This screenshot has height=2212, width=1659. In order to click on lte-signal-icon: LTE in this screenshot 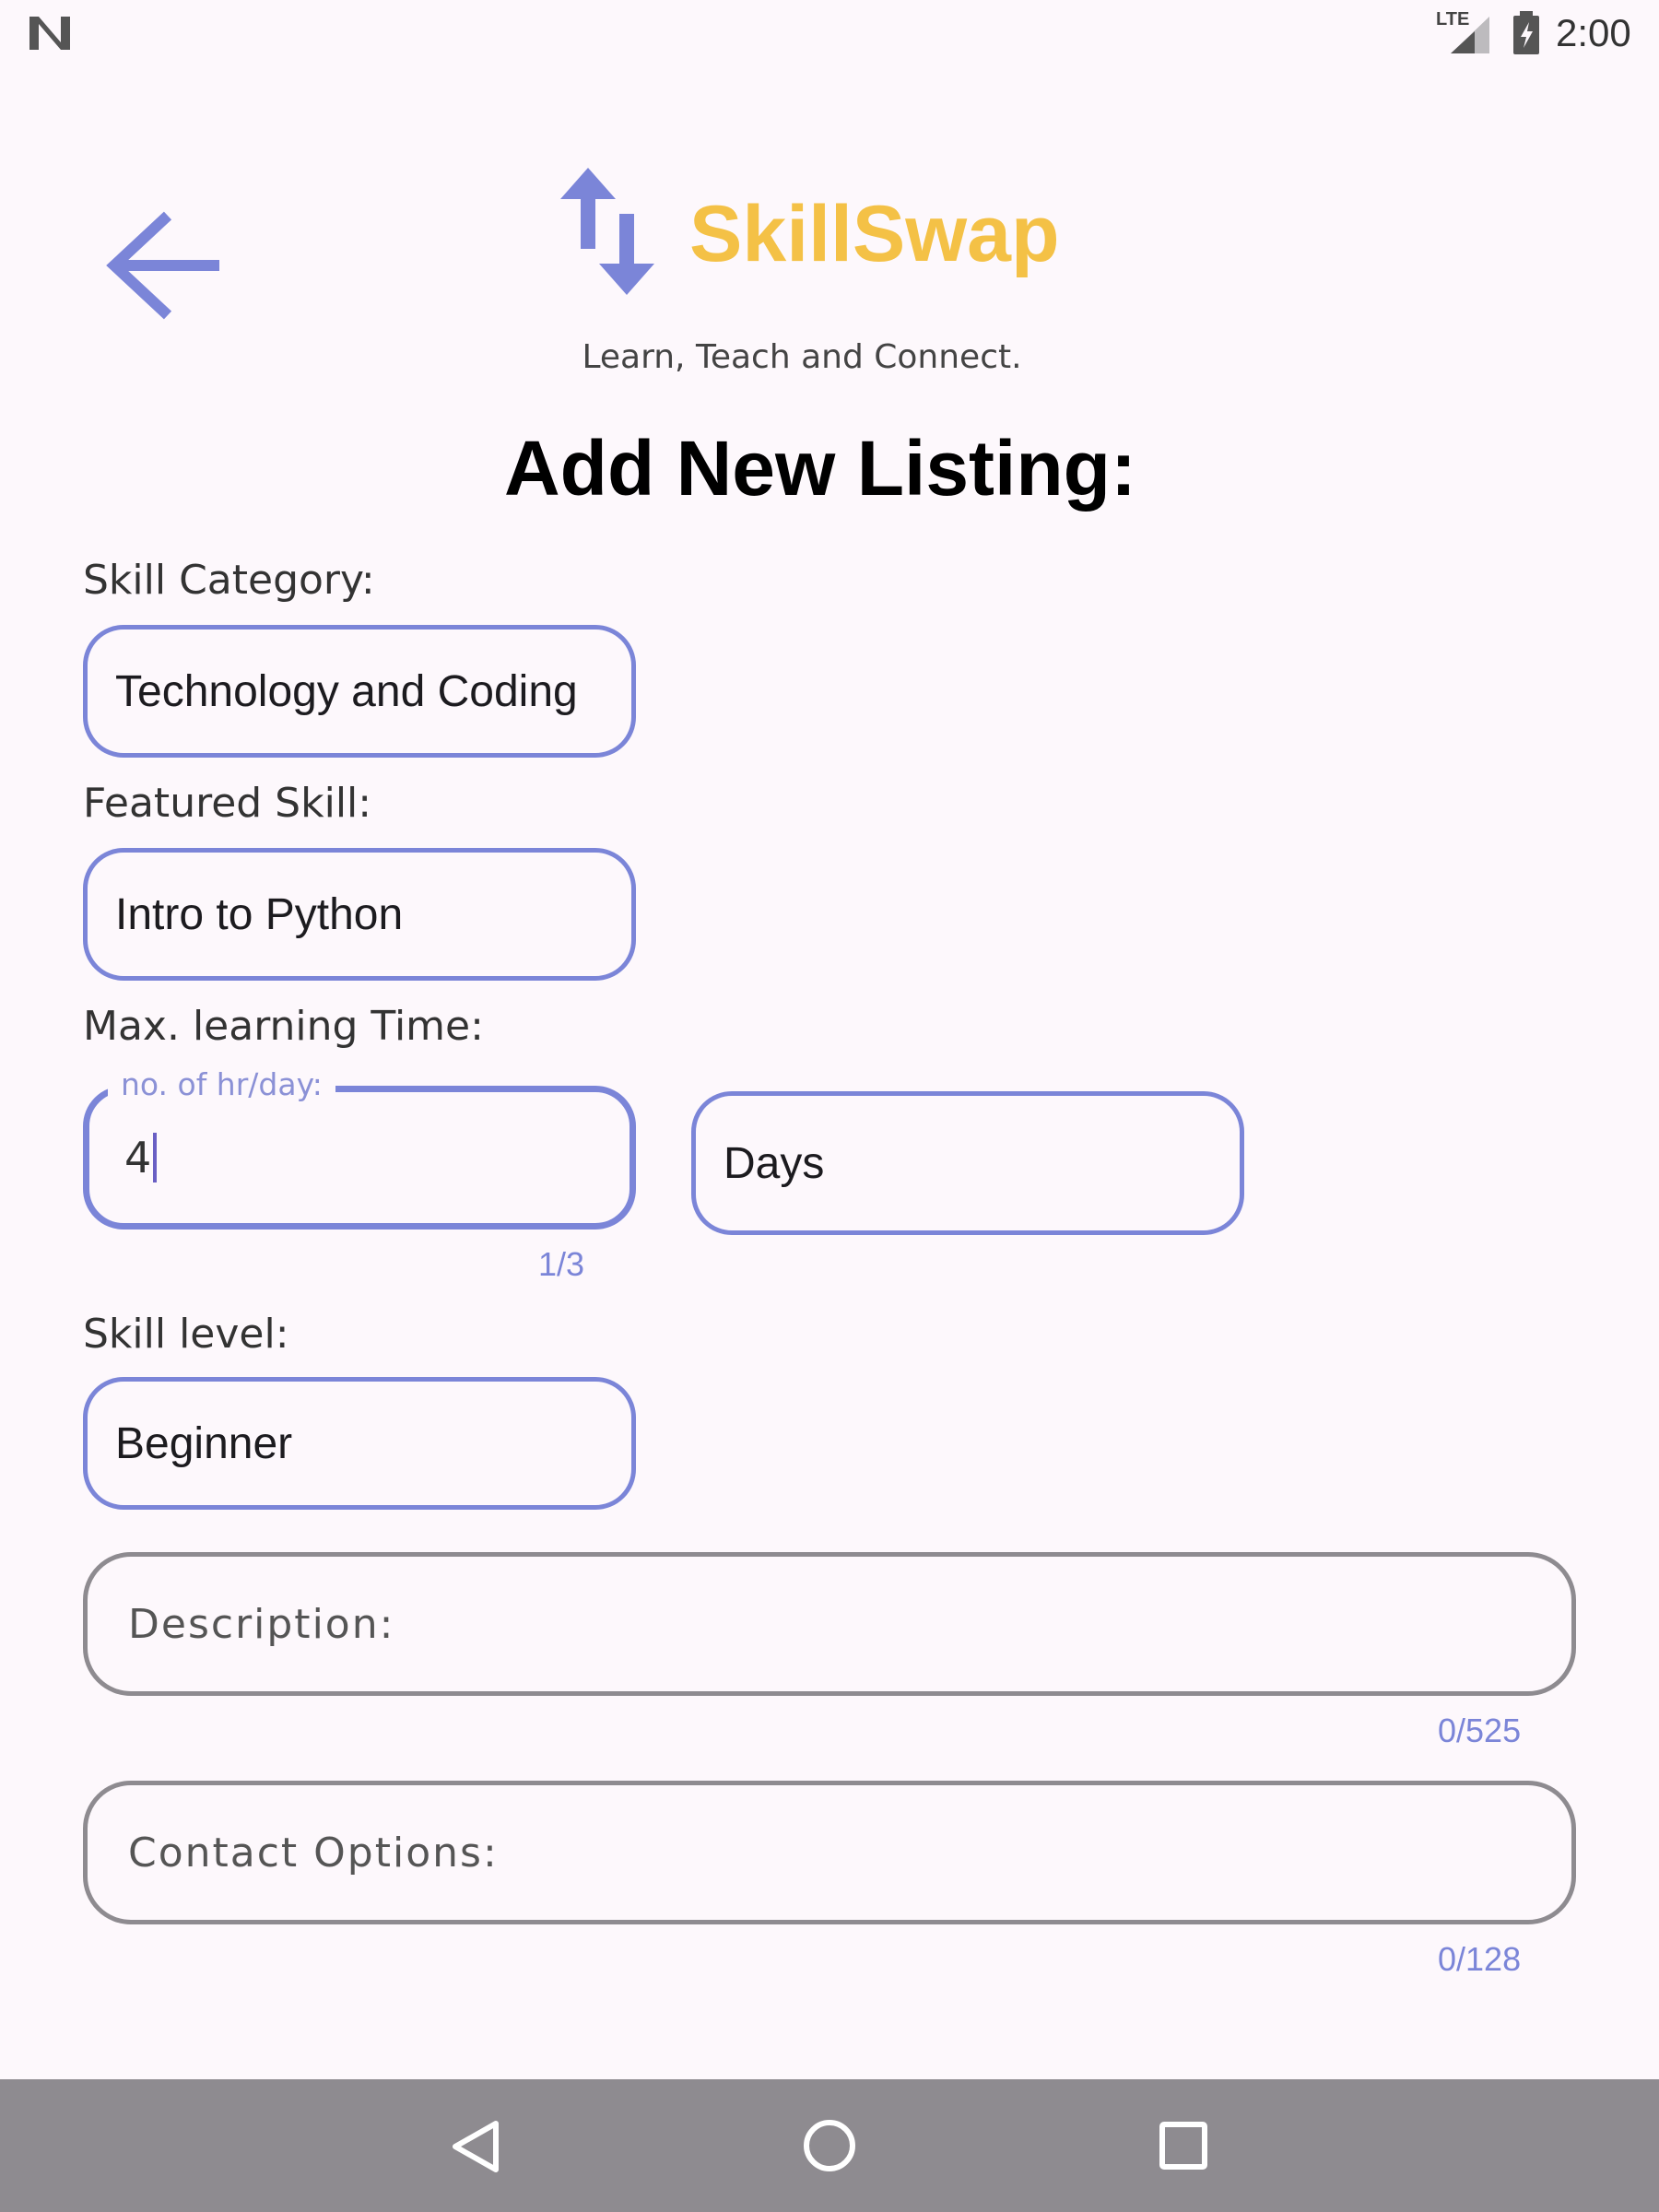, I will do `click(1464, 32)`.